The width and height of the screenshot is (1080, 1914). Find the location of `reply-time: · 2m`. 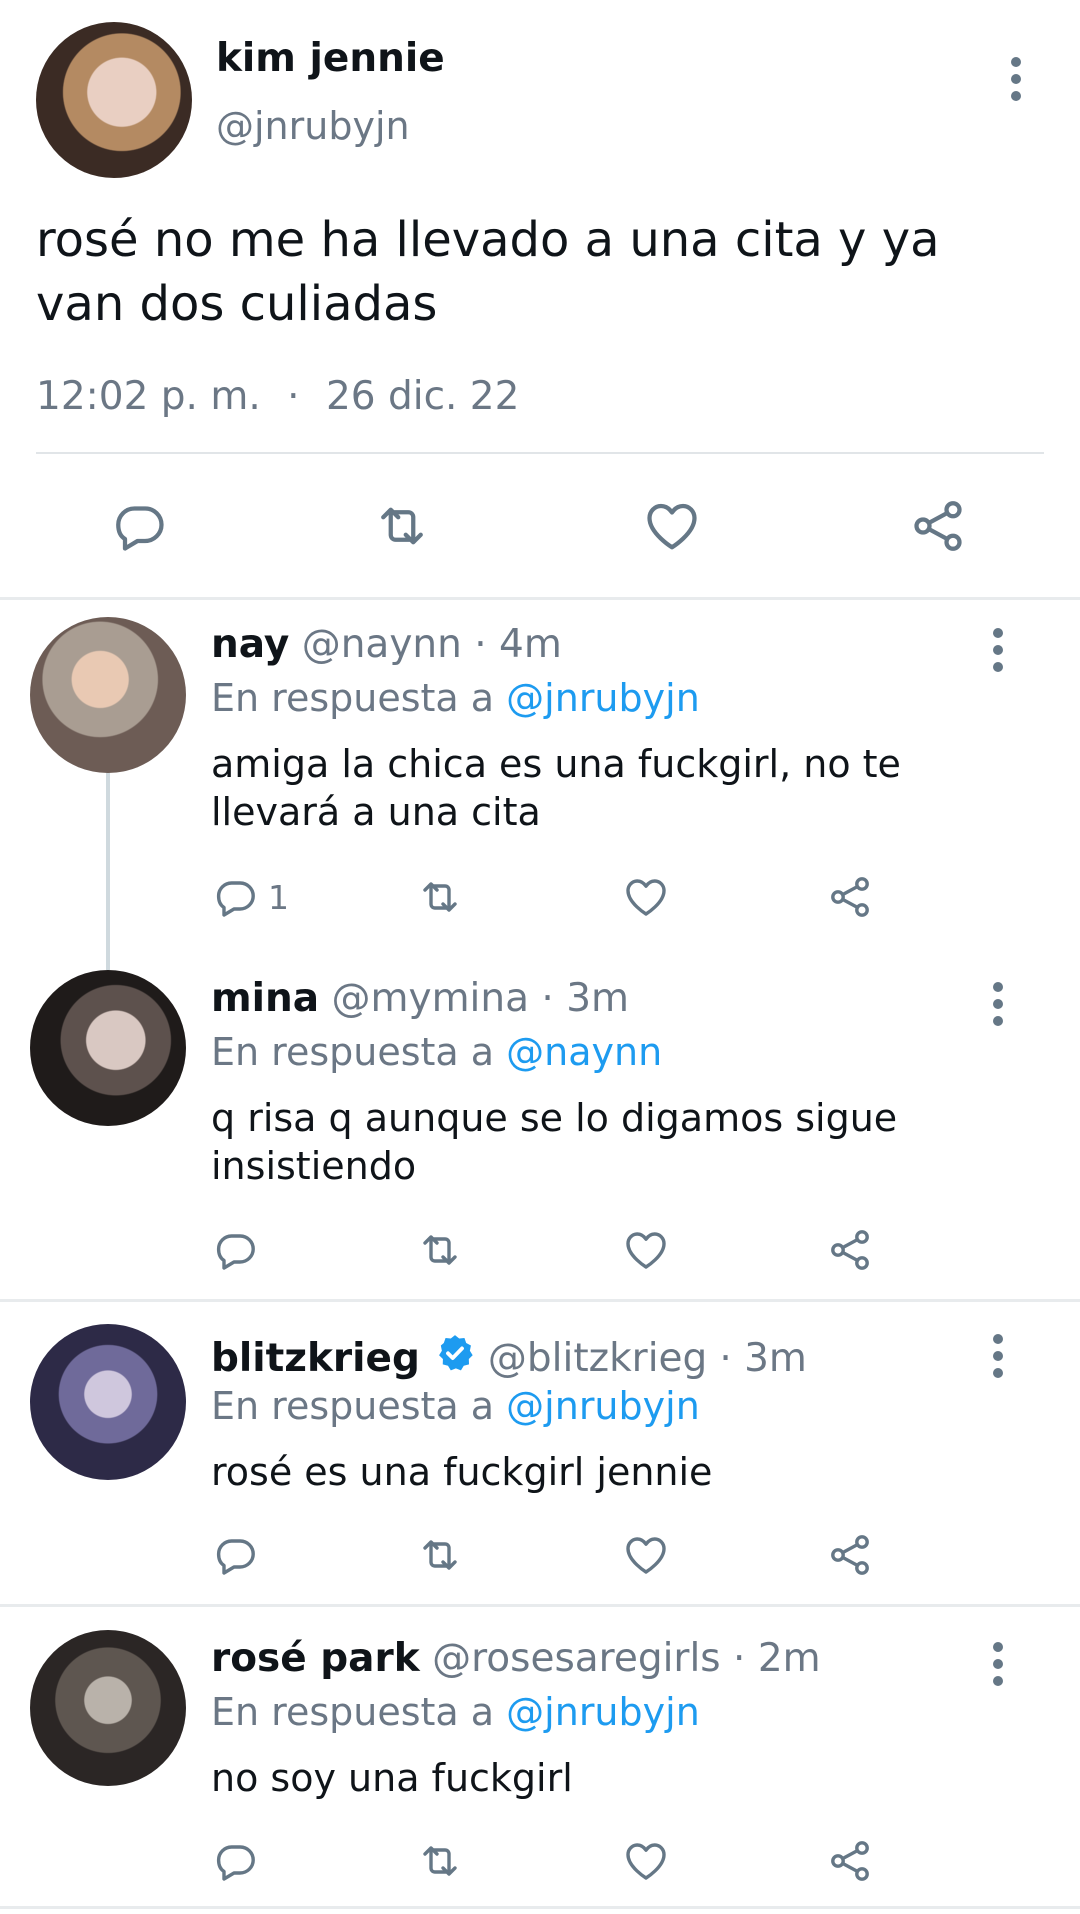

reply-time: · 2m is located at coordinates (777, 1658).